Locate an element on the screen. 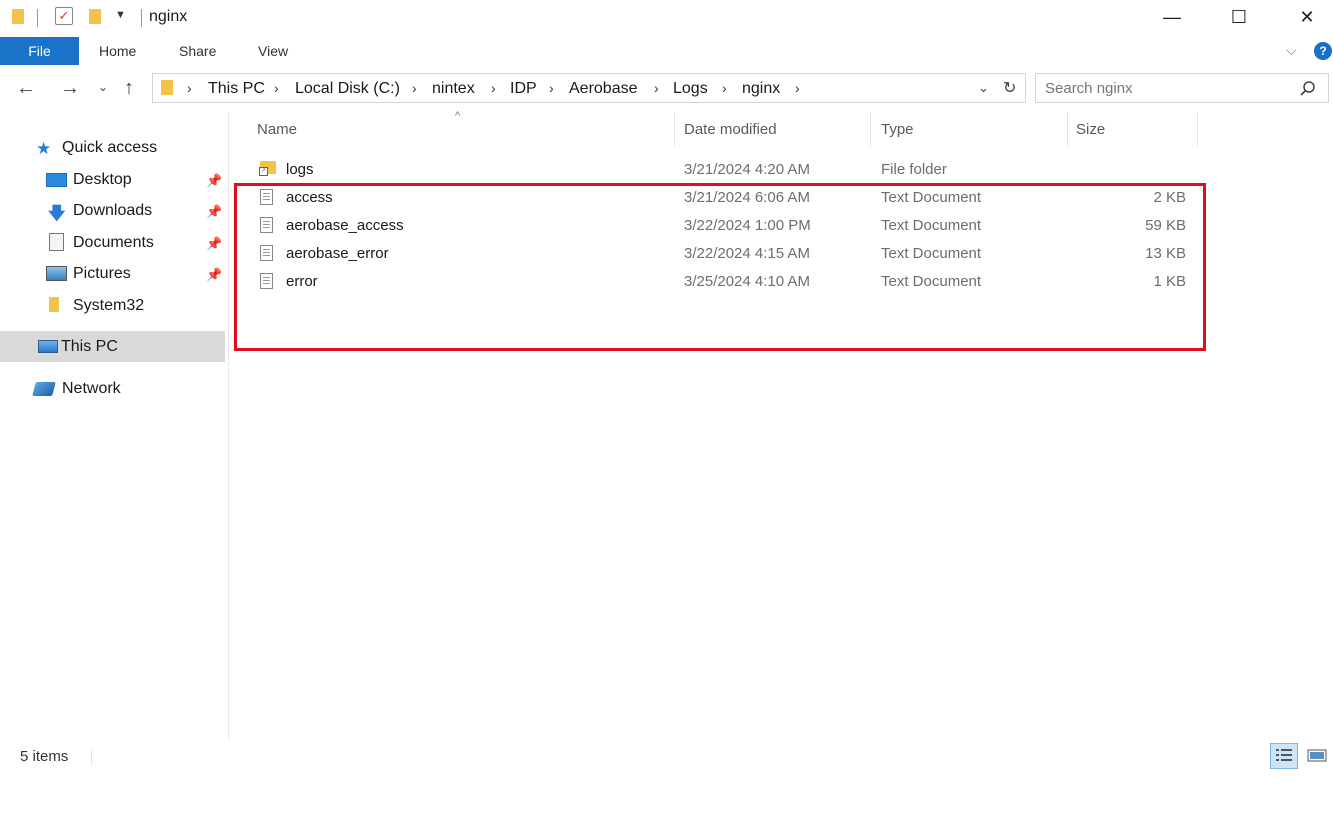 The height and width of the screenshot is (833, 1333). column-header-date: Date modified is located at coordinates (730, 129).